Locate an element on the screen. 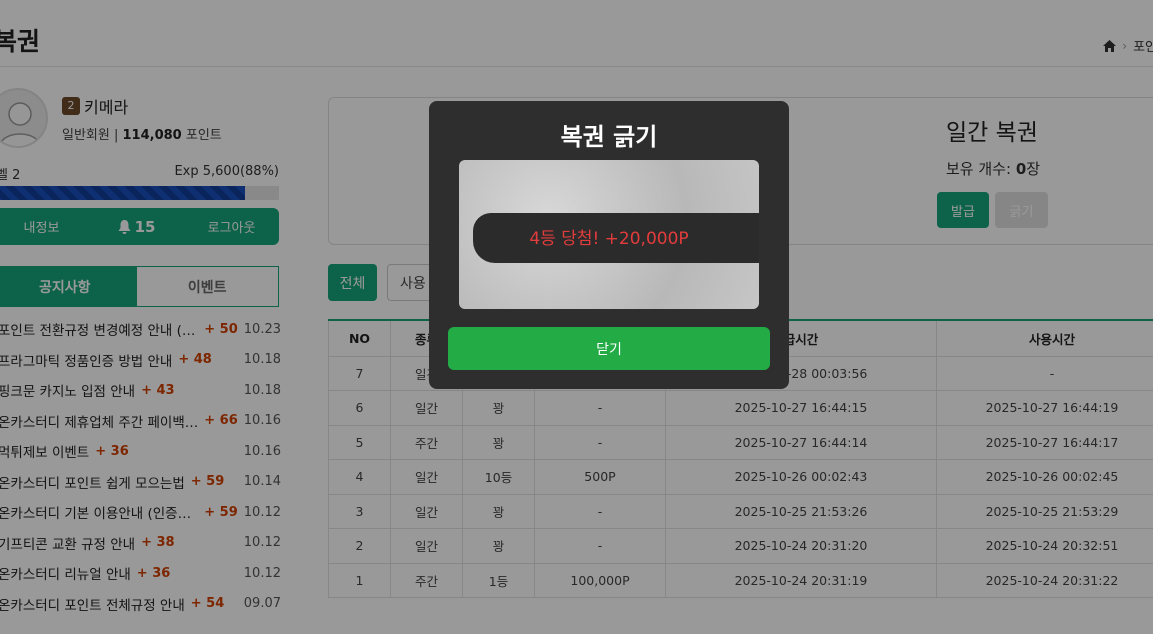  modal-title: 복권 긁기 is located at coordinates (609, 137).